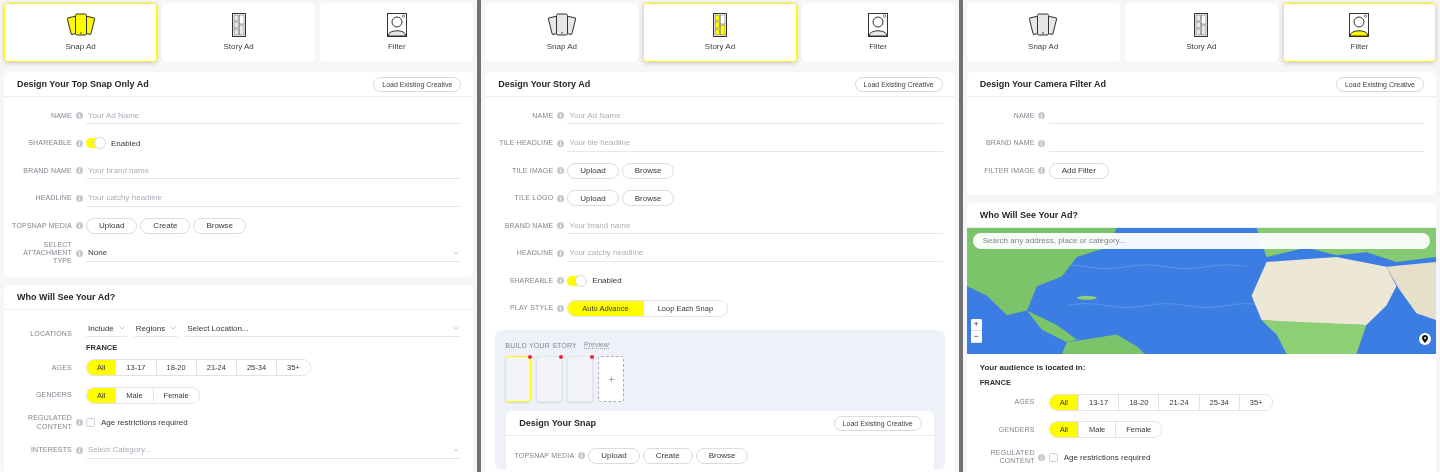 This screenshot has height=472, width=1440. Describe the element at coordinates (976, 324) in the screenshot. I see `zoom-in-button: +` at that location.